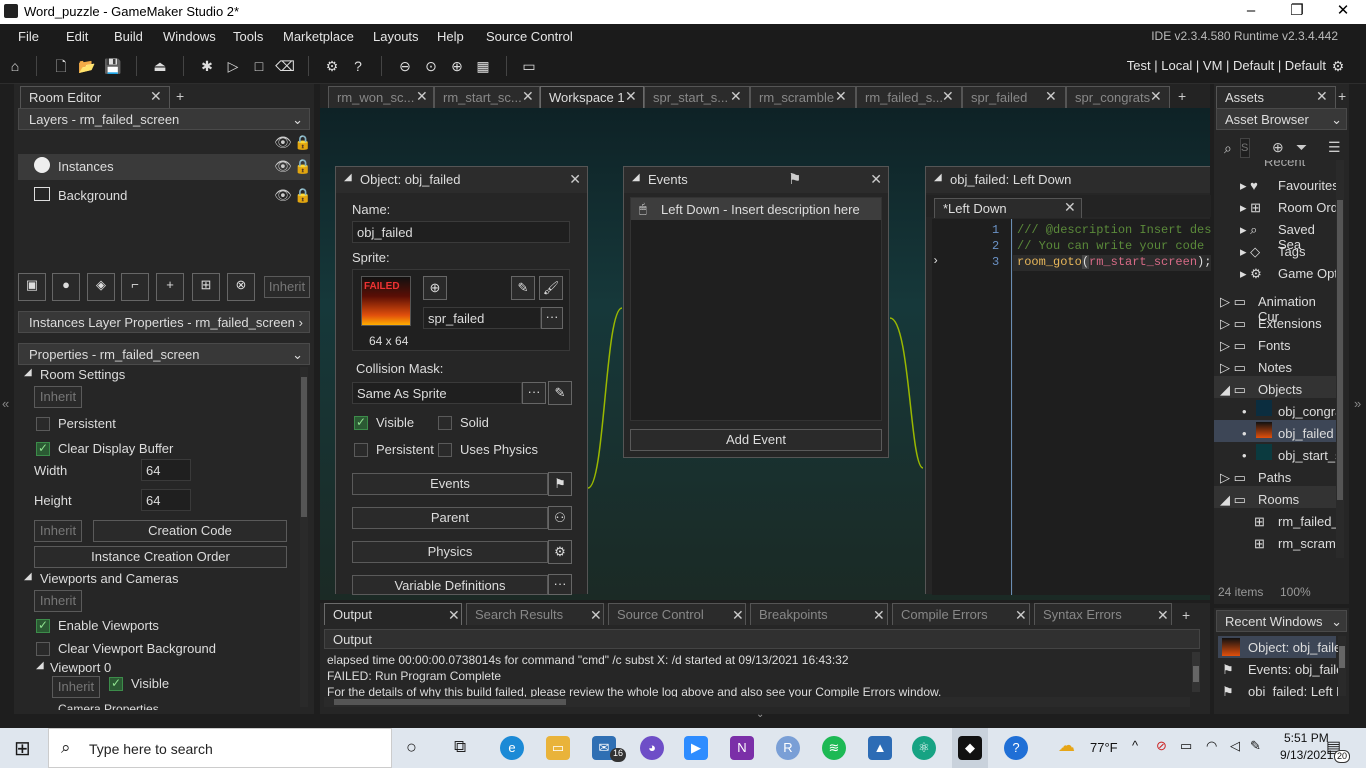 The width and height of the screenshot is (1366, 768). Describe the element at coordinates (1309, 411) in the screenshot. I see `asset-tree-item: obj_congra` at that location.